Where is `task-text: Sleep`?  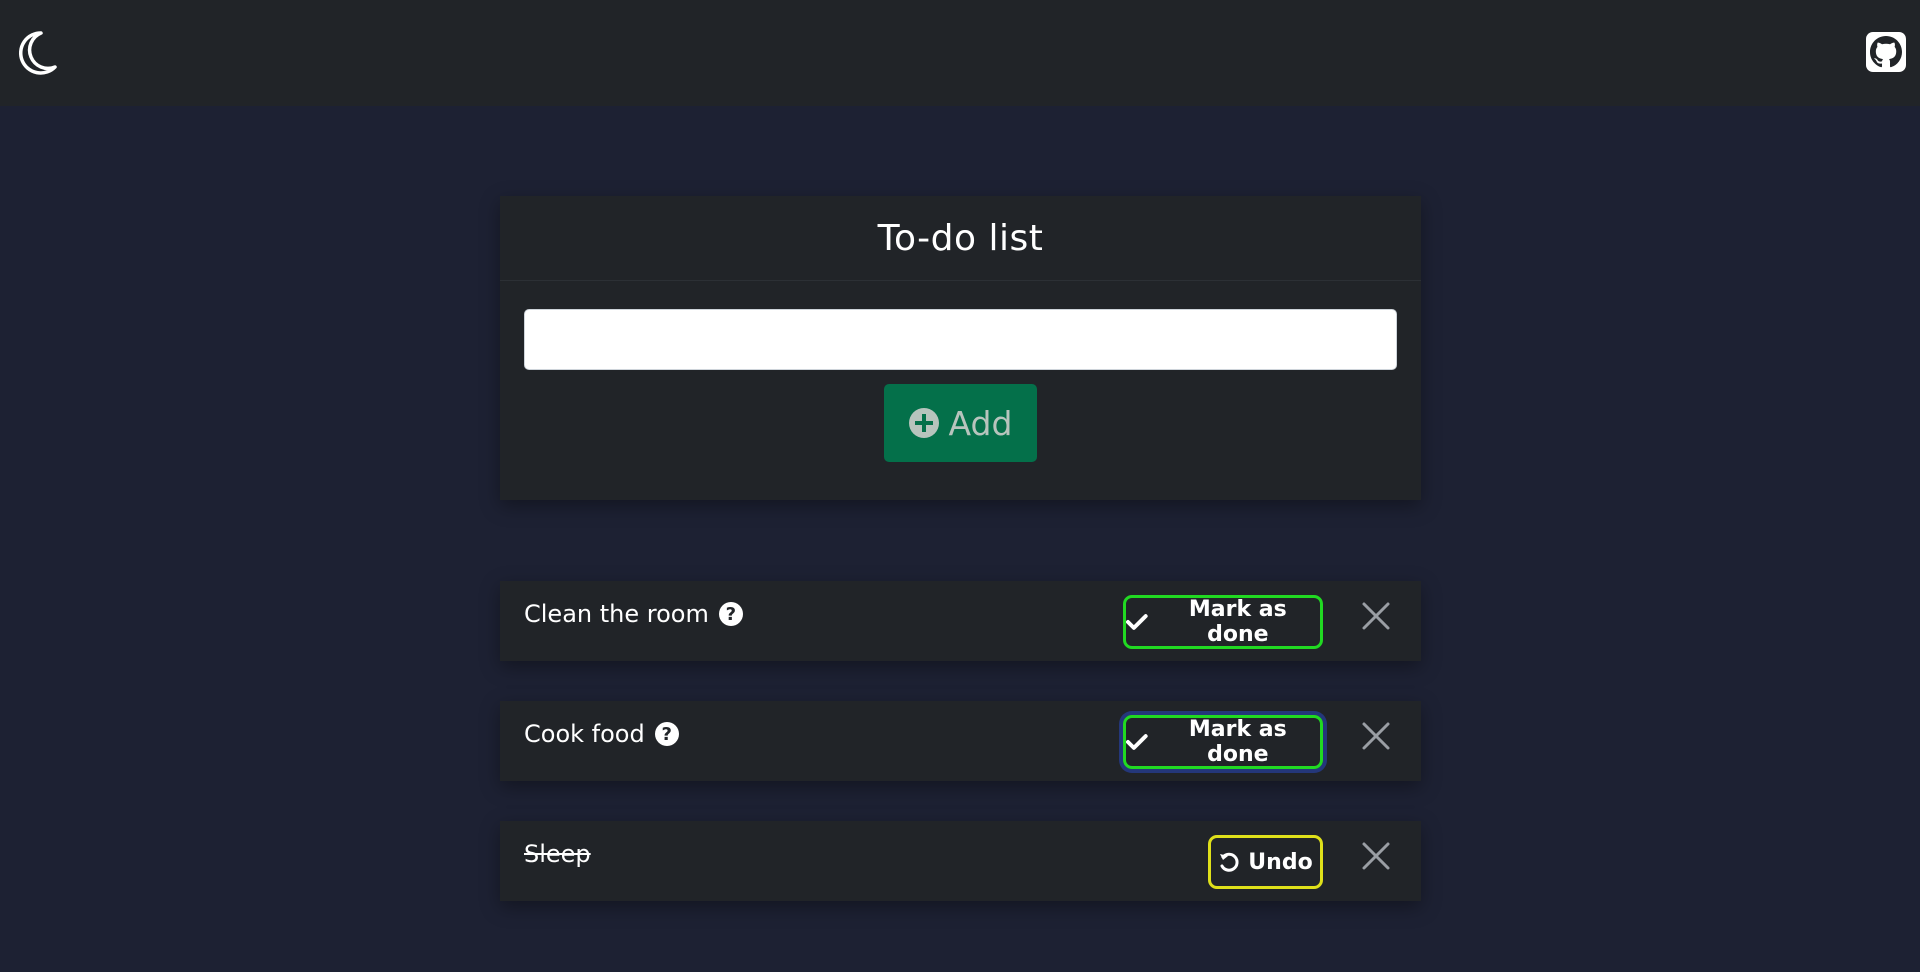
task-text: Sleep is located at coordinates (557, 854).